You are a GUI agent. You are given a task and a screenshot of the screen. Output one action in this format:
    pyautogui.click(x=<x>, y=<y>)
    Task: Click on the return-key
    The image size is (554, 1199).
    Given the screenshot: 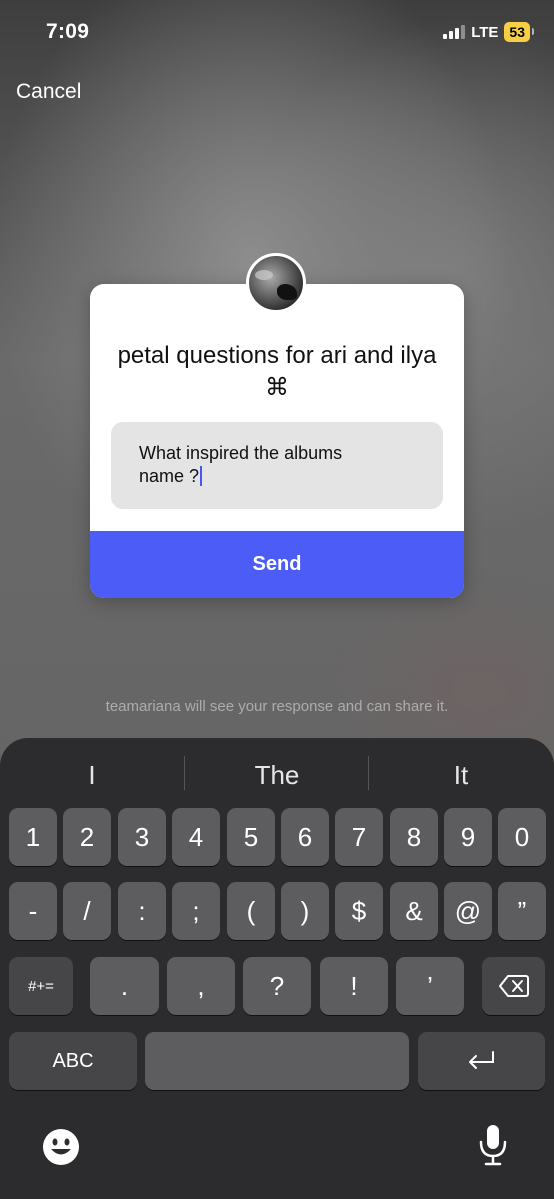 What is the action you would take?
    pyautogui.click(x=481, y=1061)
    